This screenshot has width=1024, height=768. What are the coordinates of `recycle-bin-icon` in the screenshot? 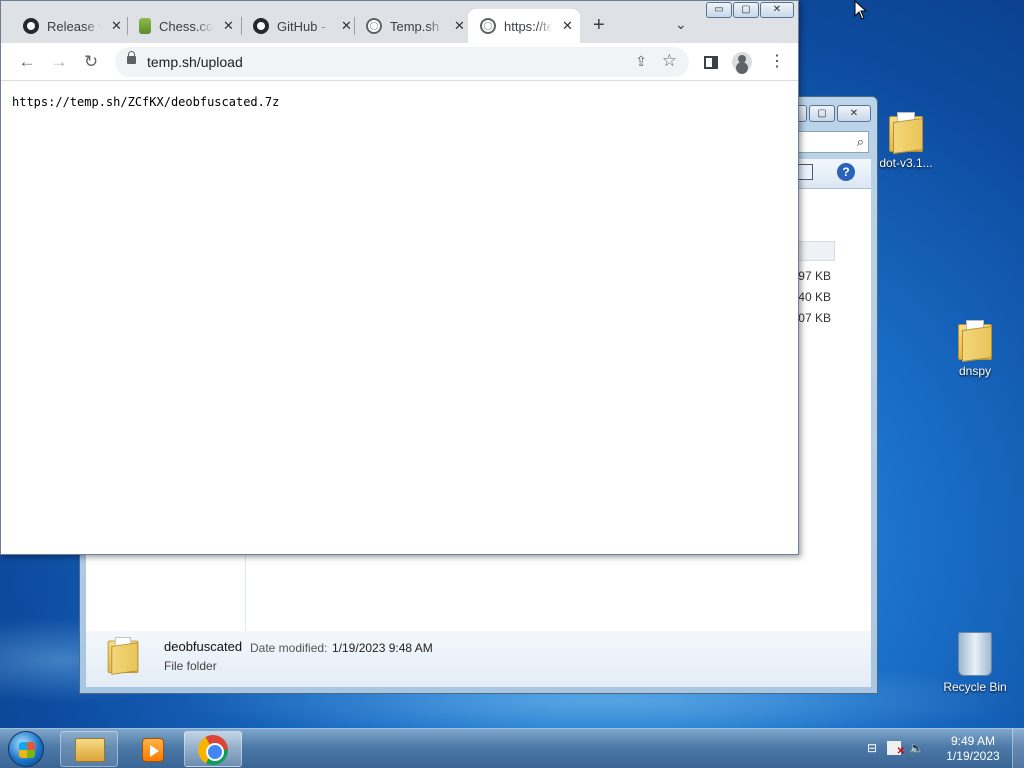 It's located at (975, 654).